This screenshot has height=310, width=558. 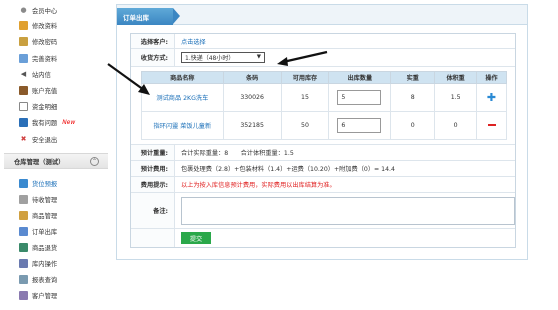 I want to click on sidebar-item-customers: 客户管理, so click(x=38, y=295).